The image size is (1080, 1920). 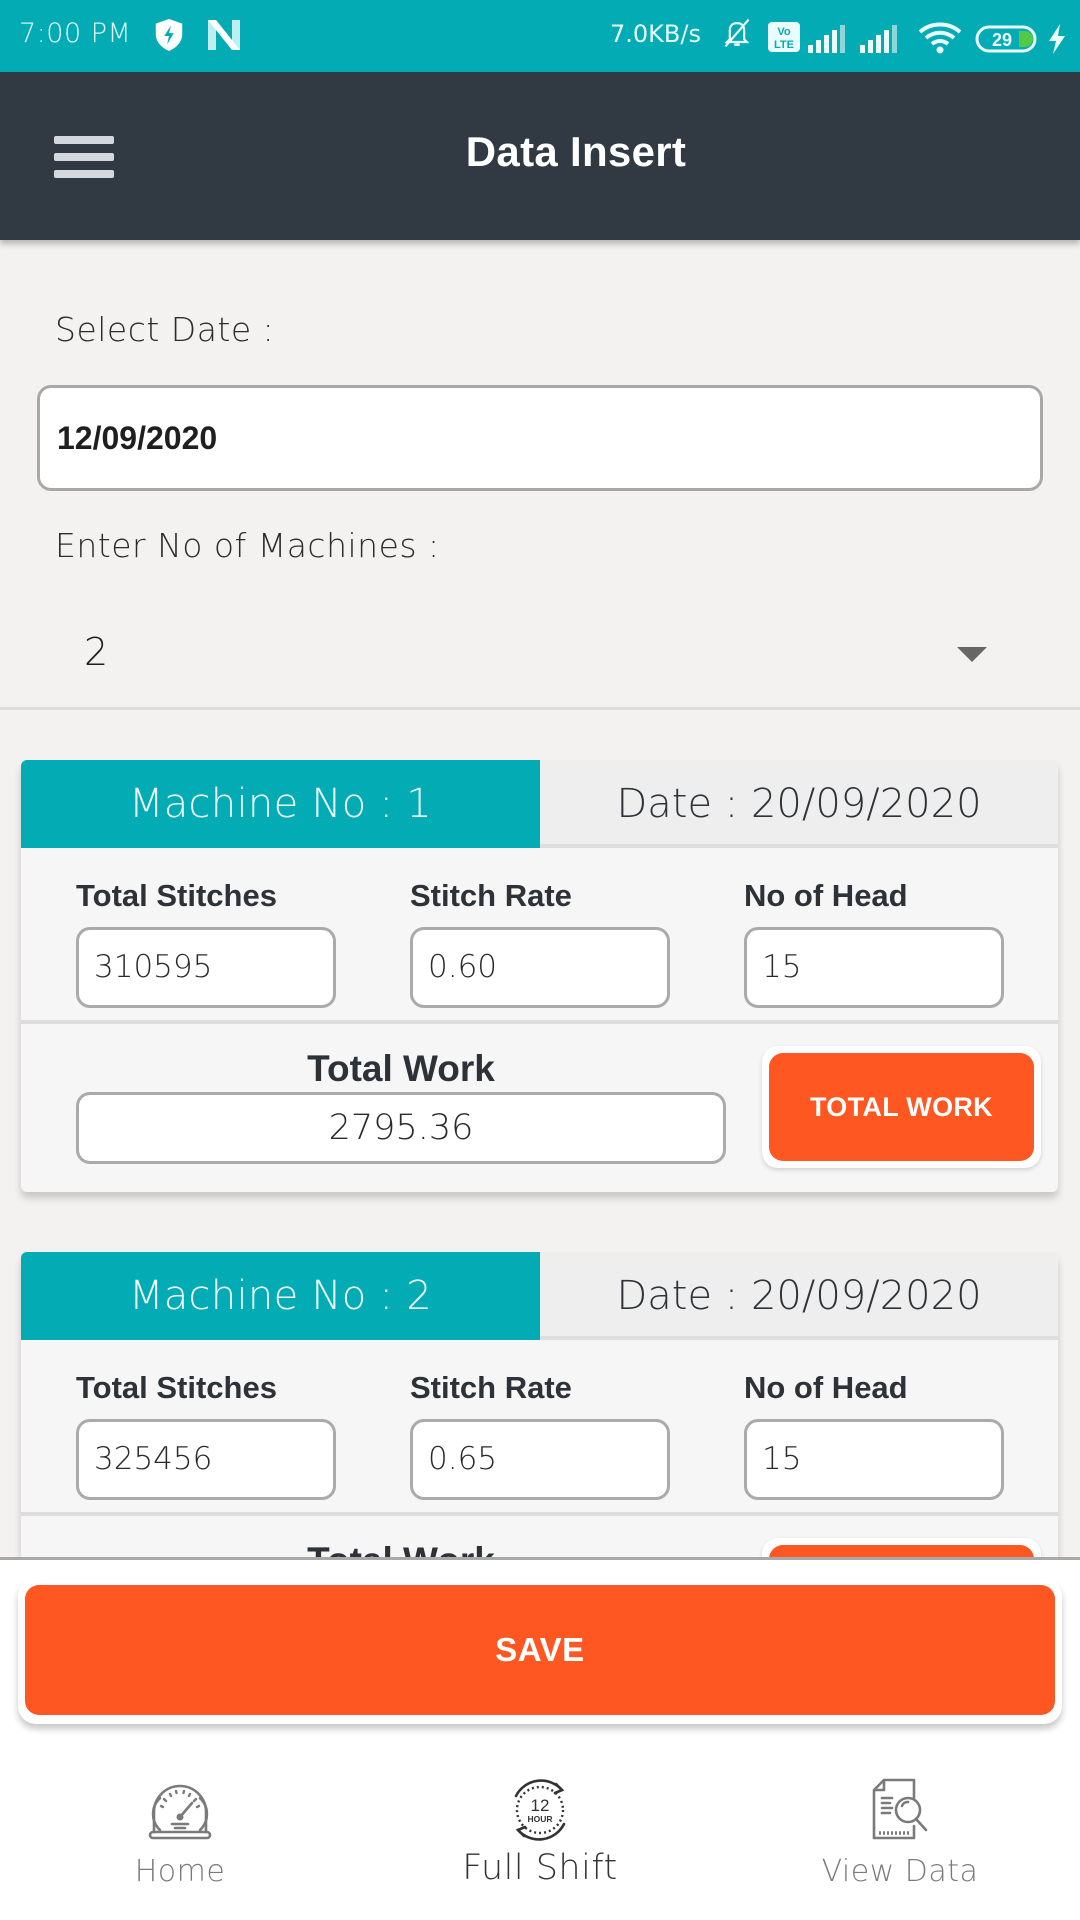 What do you see at coordinates (169, 35) in the screenshot?
I see `shield-bolt-icon` at bounding box center [169, 35].